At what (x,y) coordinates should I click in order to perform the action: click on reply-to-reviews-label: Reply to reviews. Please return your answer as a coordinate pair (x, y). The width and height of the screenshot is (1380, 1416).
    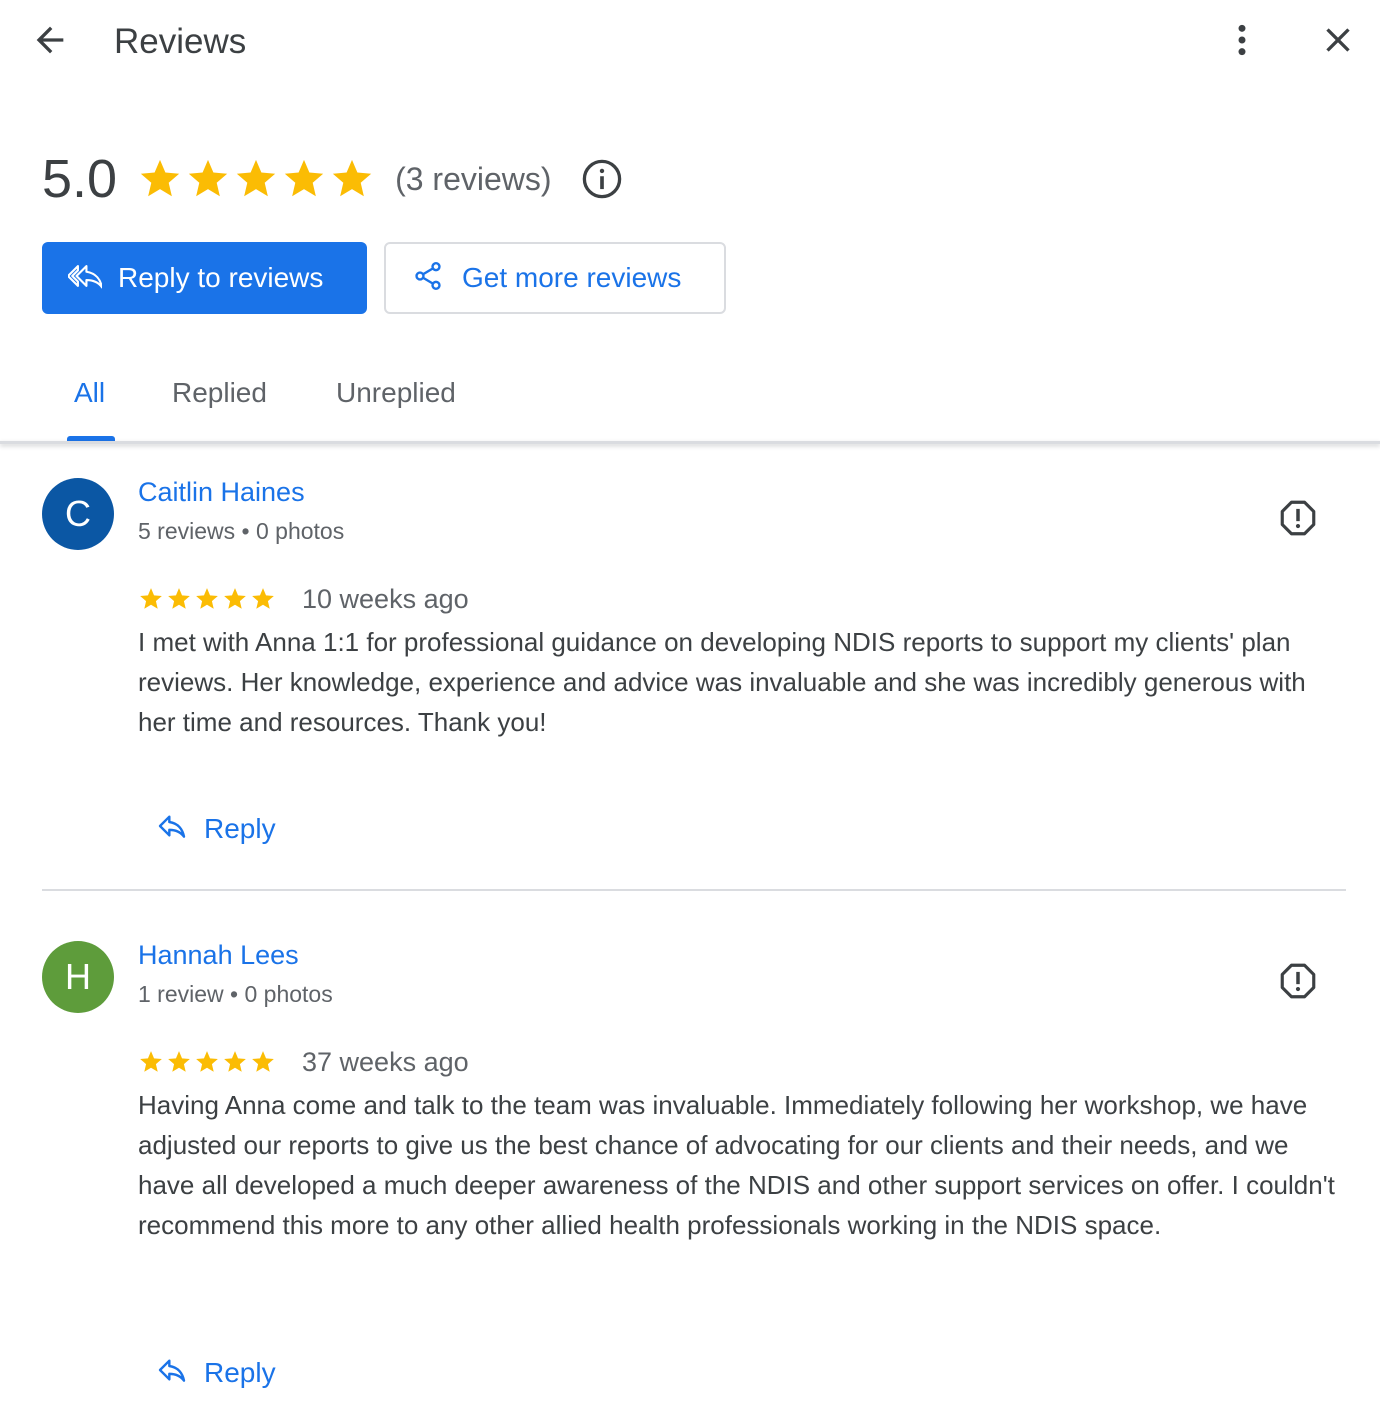
    Looking at the image, I should click on (221, 277).